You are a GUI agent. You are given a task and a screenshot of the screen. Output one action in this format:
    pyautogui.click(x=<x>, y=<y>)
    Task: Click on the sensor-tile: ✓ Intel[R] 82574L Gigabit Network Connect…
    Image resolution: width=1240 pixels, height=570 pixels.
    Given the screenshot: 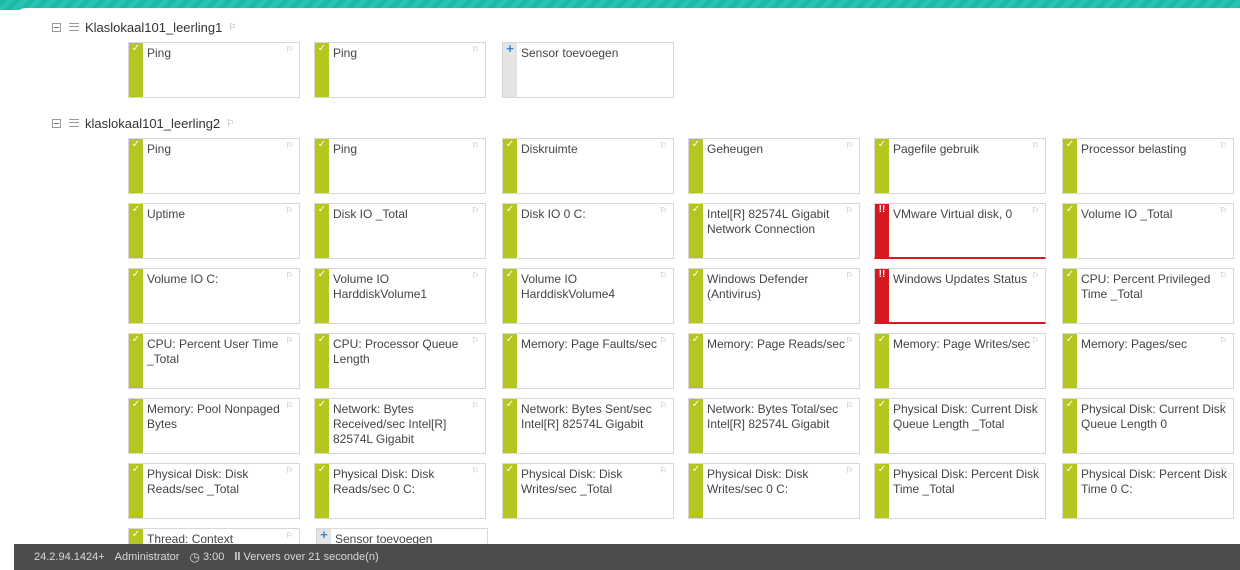 What is the action you would take?
    pyautogui.click(x=774, y=231)
    